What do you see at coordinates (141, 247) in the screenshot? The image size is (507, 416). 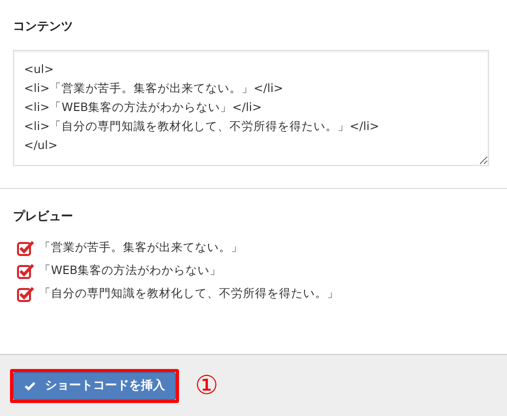 I see `preview-item-text: 「営業が苦手。集客が出来てない。」` at bounding box center [141, 247].